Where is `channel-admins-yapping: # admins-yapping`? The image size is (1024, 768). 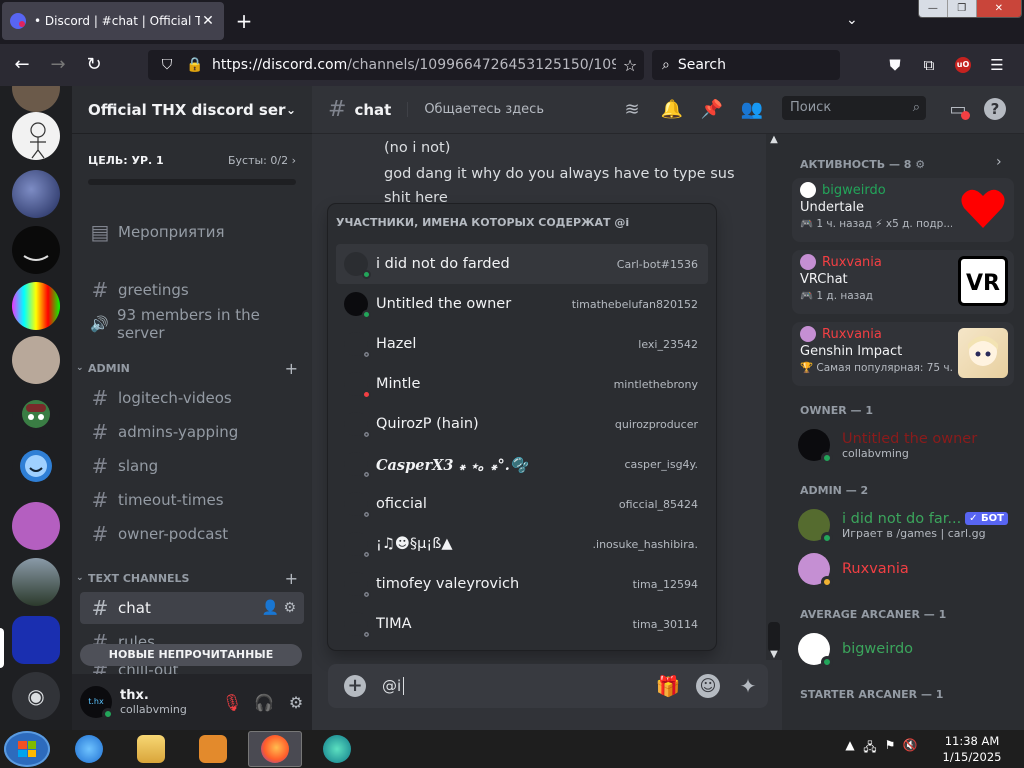
channel-admins-yapping: # admins-yapping is located at coordinates (192, 432).